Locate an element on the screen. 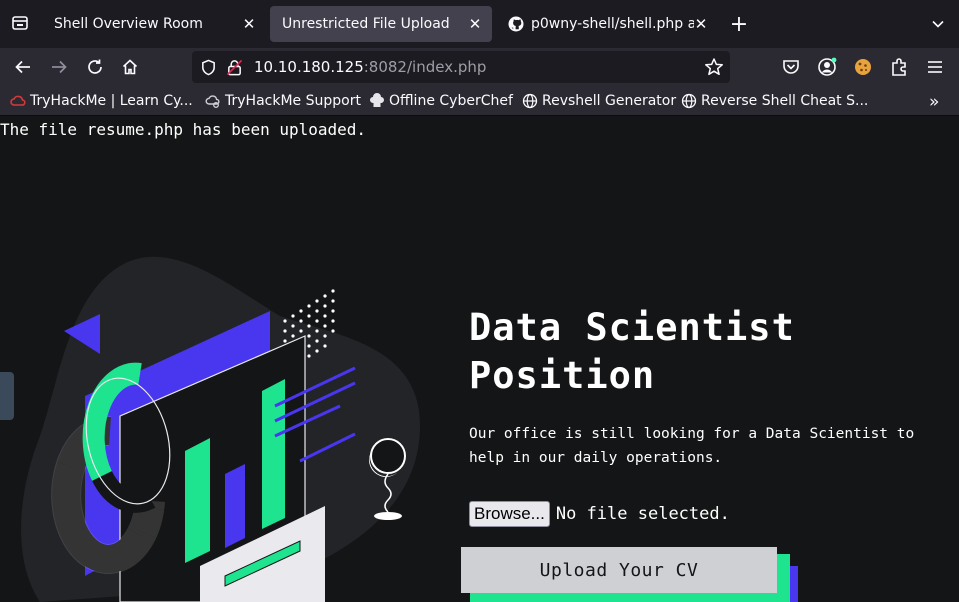 This screenshot has width=959, height=602. tab-p0wny-shell: p0wny-shell/shell.php at ✕ is located at coordinates (607, 24).